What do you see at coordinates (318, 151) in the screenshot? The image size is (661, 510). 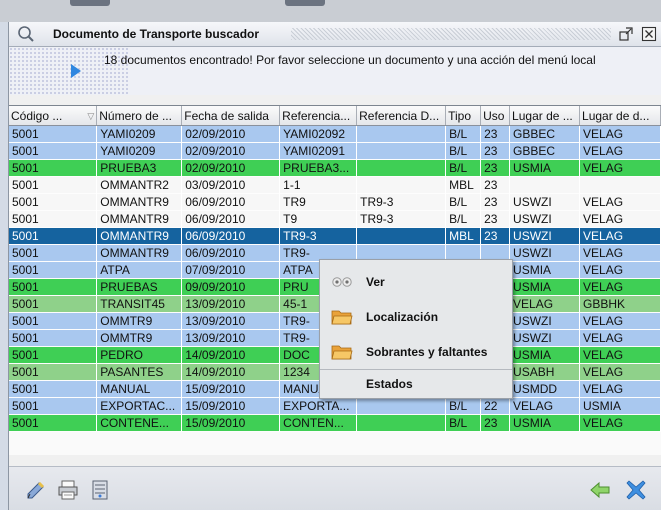 I see `table-cell: YAMI02091` at bounding box center [318, 151].